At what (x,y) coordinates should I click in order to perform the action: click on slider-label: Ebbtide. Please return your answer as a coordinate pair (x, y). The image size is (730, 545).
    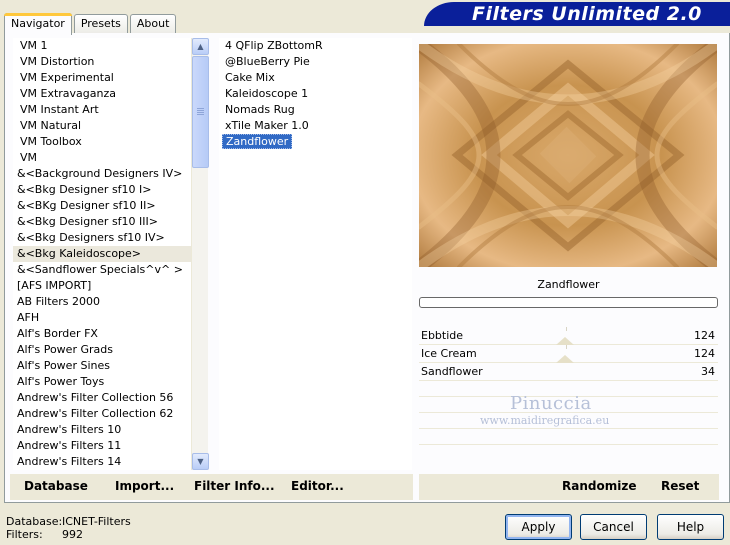
    Looking at the image, I should click on (442, 335).